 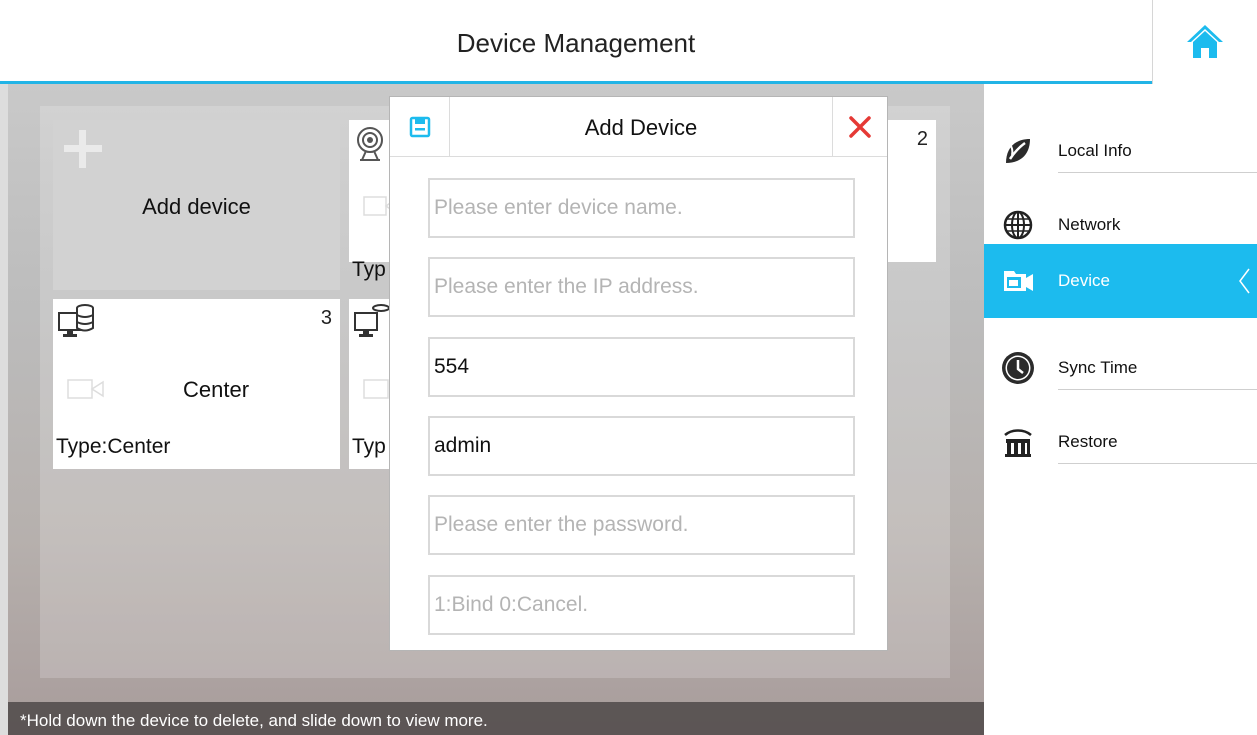 What do you see at coordinates (1018, 368) in the screenshot?
I see `clock-icon` at bounding box center [1018, 368].